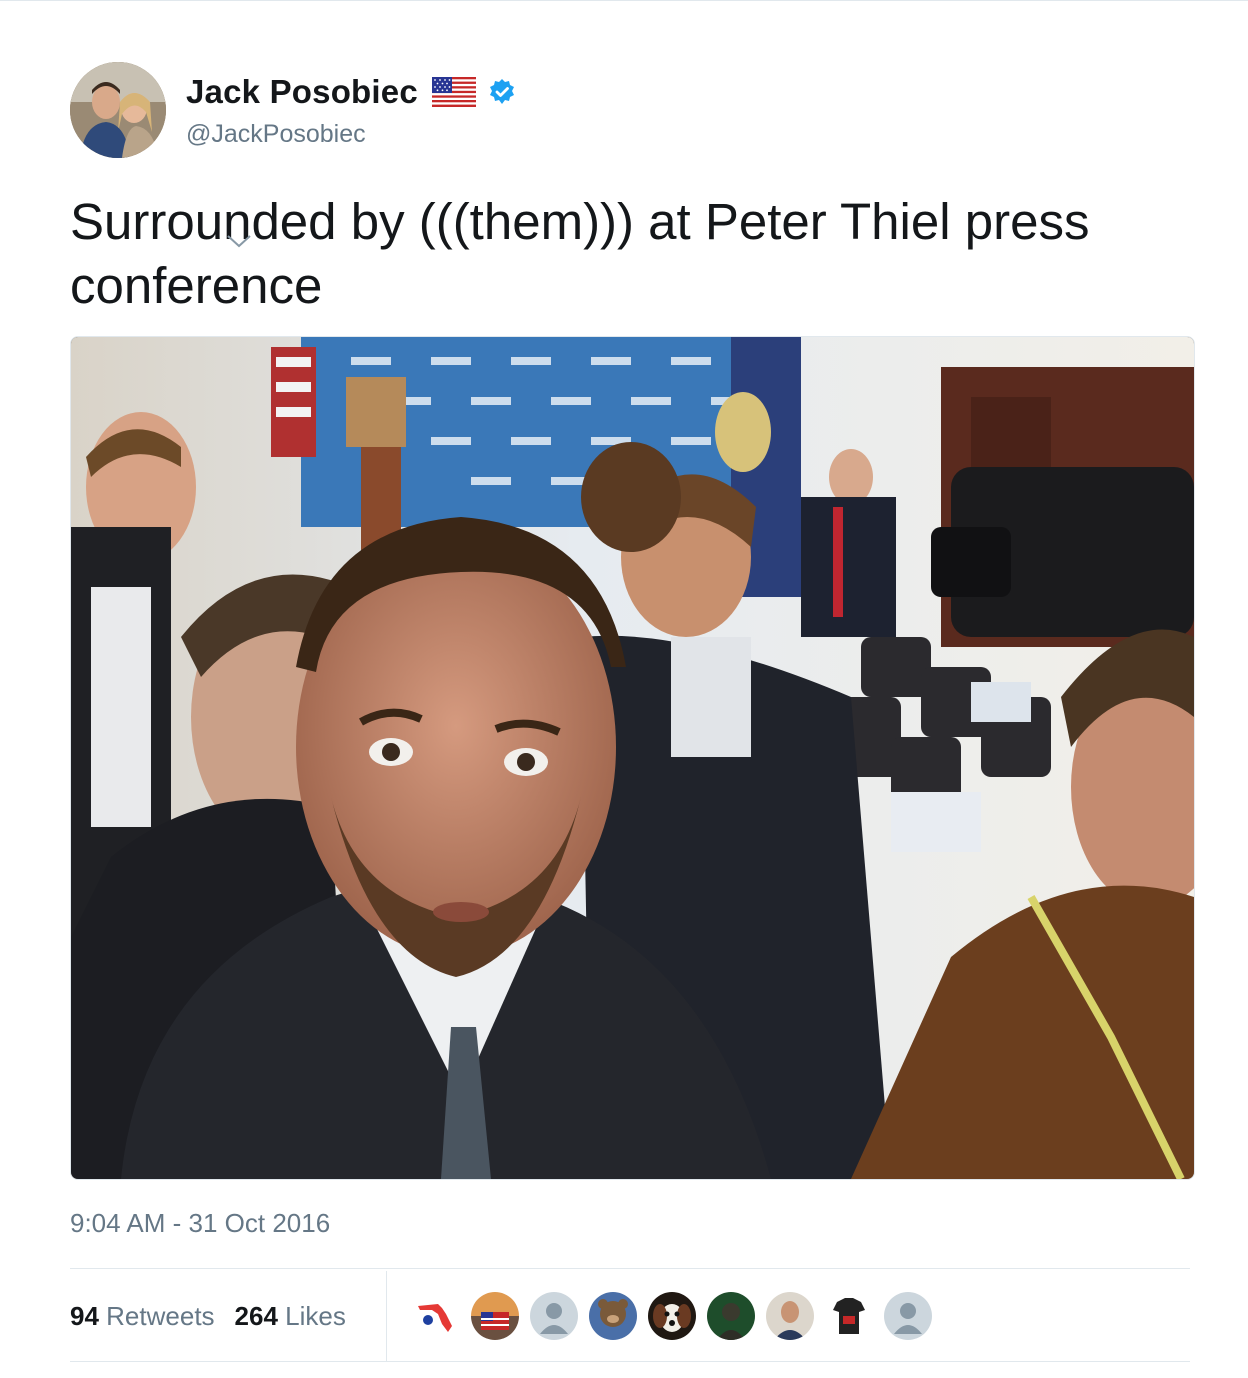 This screenshot has height=1378, width=1248. I want to click on chevron-down-icon, so click(239, 243).